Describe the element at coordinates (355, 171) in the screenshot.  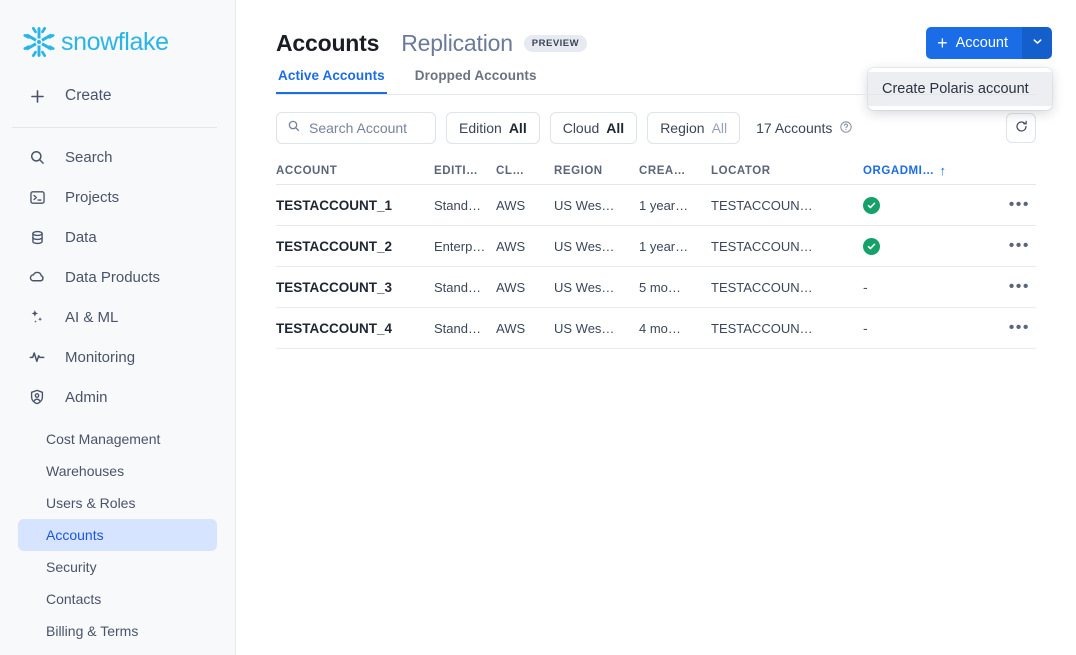
I see `column-header-account: ACCOUNT` at that location.